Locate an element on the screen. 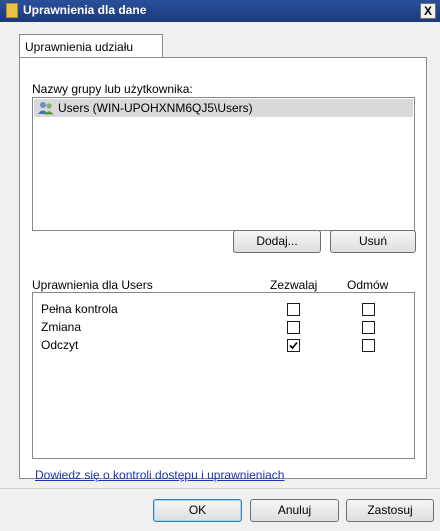 This screenshot has width=440, height=531. allow-checkbox-full-control is located at coordinates (293, 309).